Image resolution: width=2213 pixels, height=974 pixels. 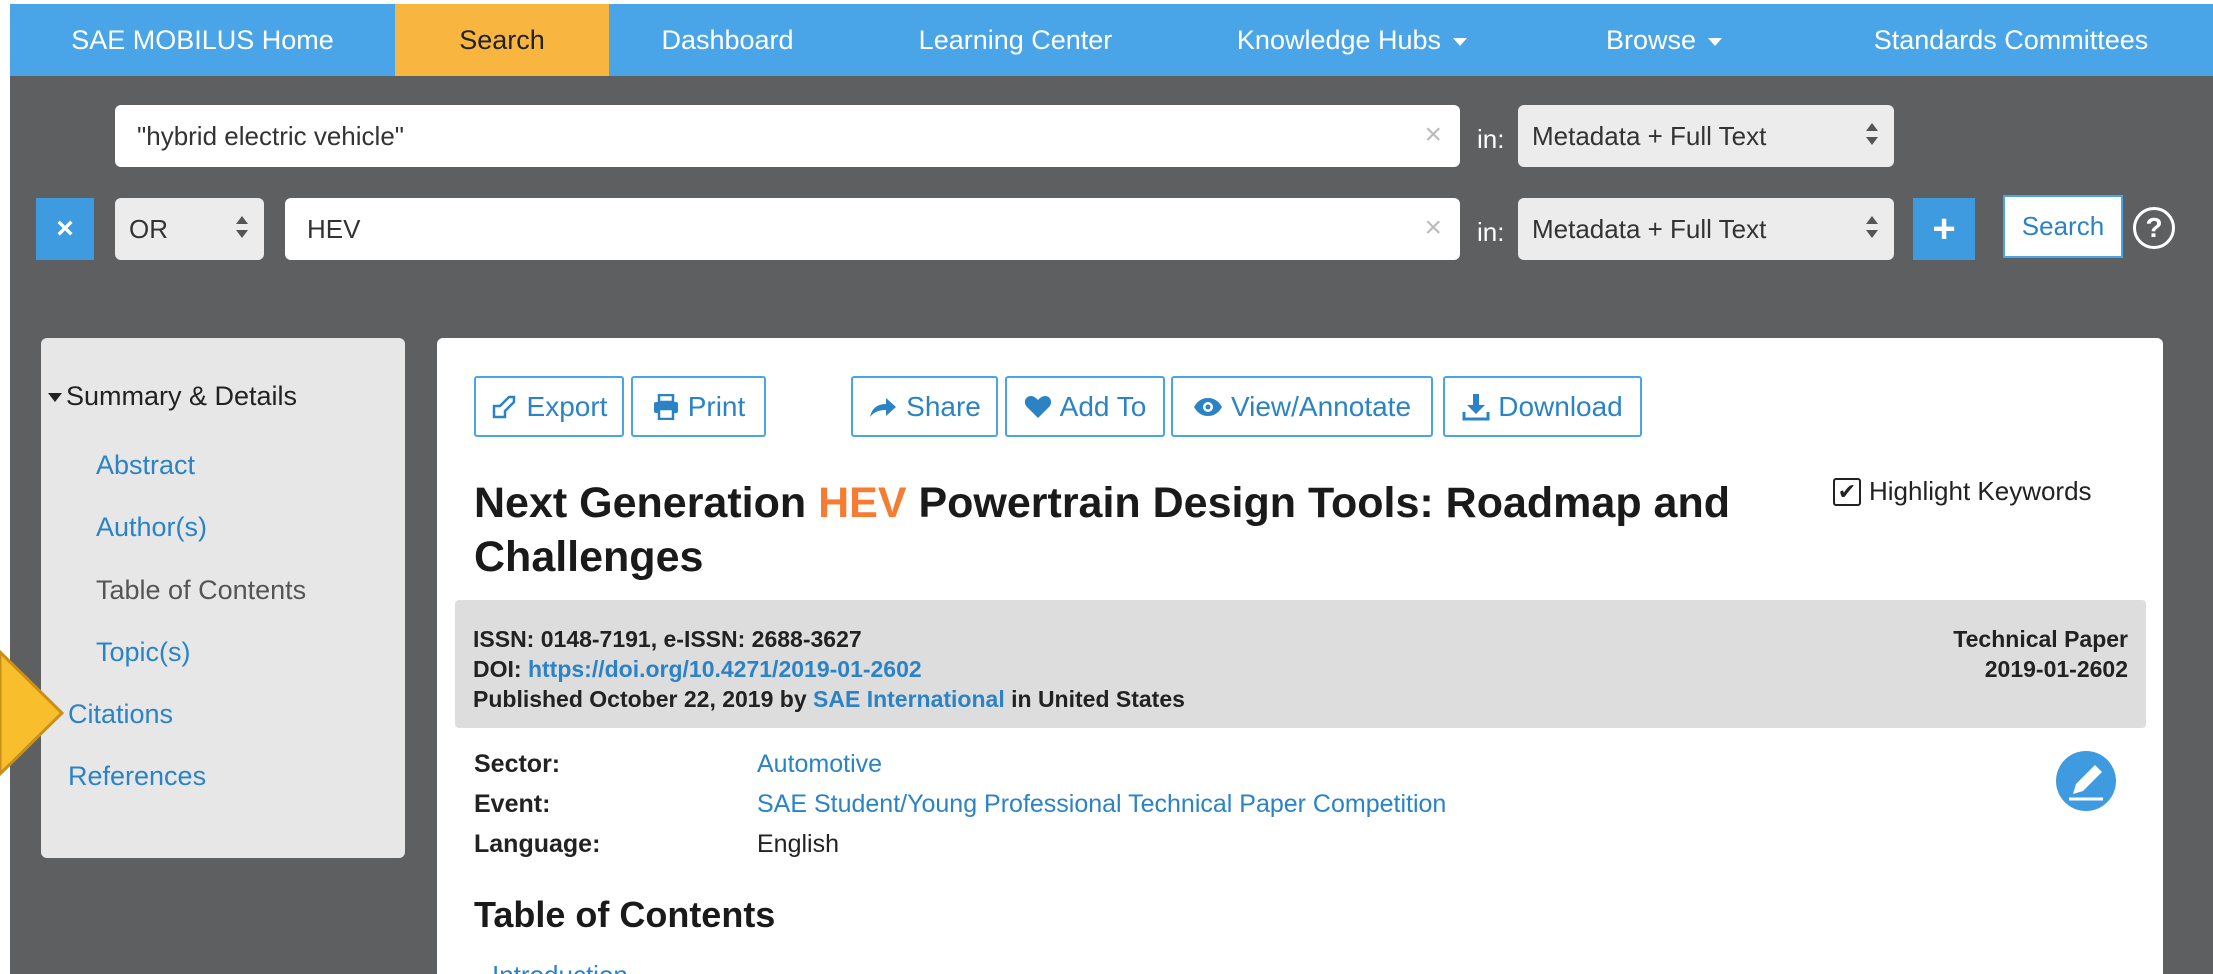 I want to click on view-annotate-label: View/Annotate, so click(x=1321, y=406).